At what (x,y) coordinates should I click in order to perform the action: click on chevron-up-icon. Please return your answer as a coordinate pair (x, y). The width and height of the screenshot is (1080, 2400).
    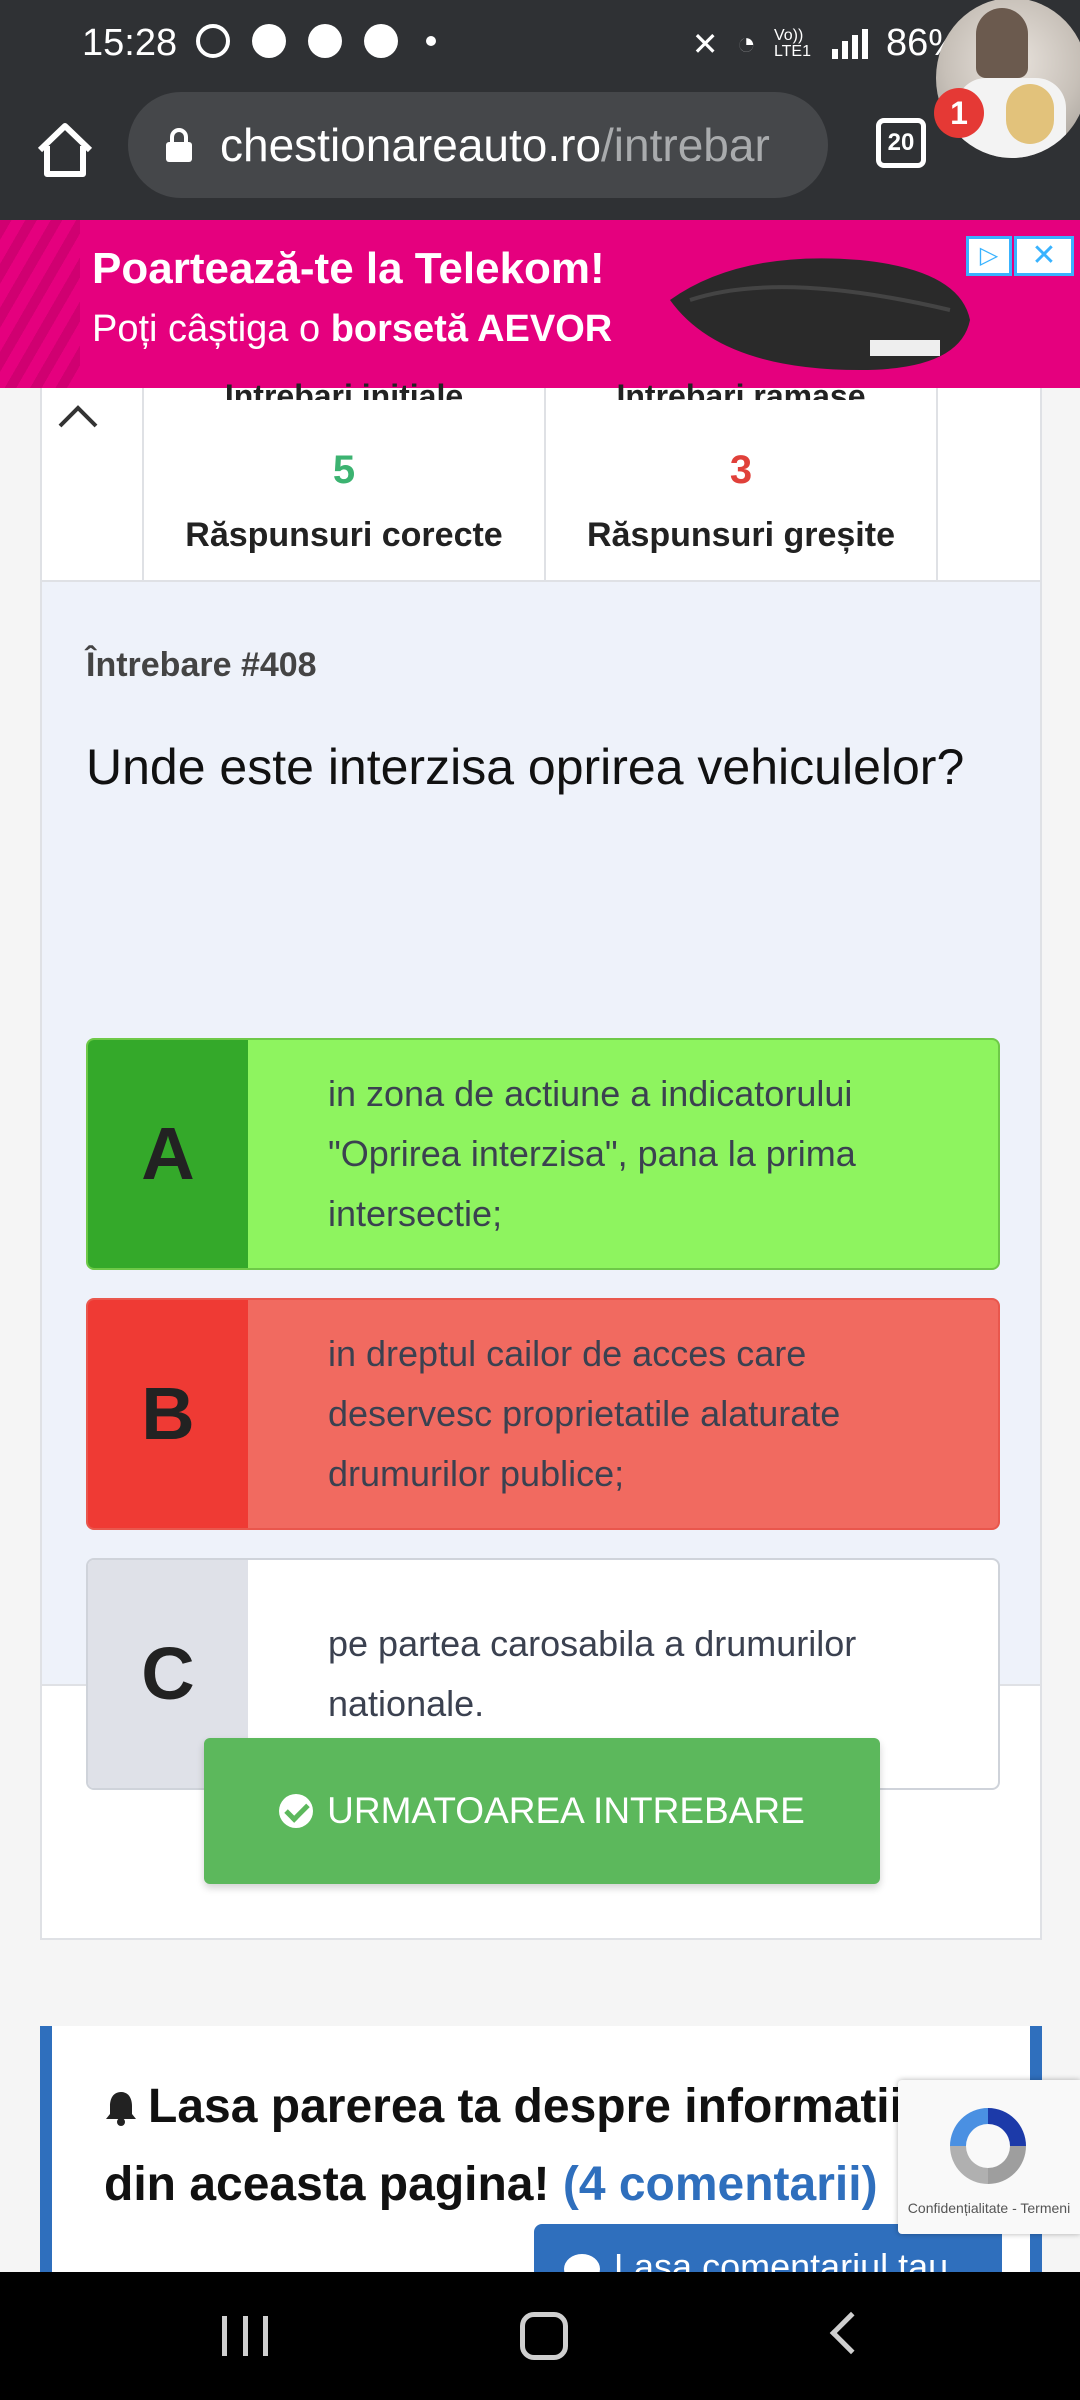
    Looking at the image, I should click on (78, 416).